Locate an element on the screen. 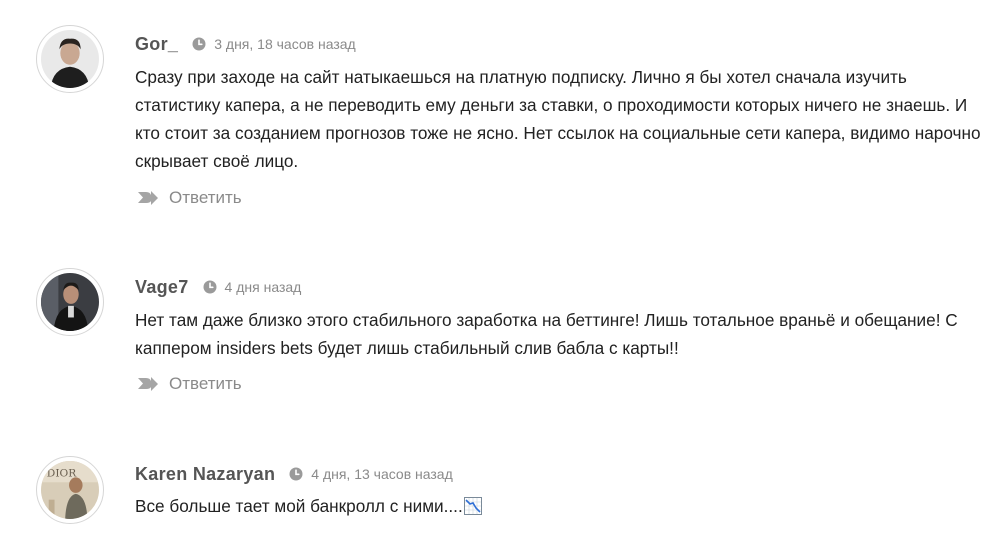 The width and height of the screenshot is (1007, 536). comment-date: 4 дня назад is located at coordinates (263, 287).